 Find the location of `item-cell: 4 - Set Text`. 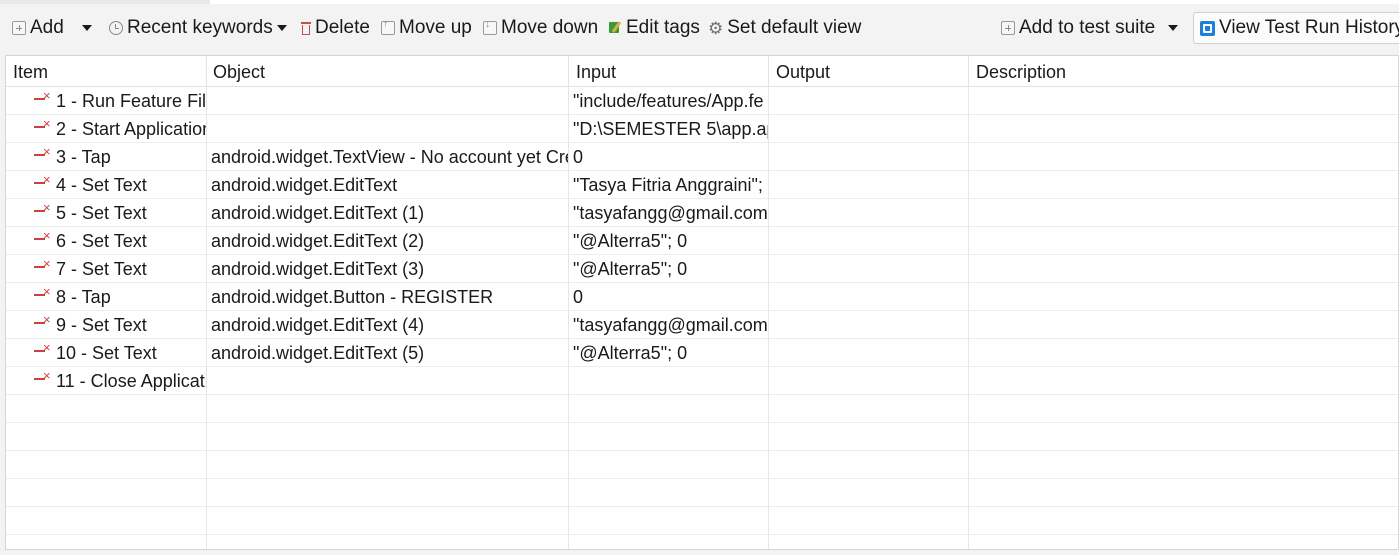

item-cell: 4 - Set Text is located at coordinates (106, 185).